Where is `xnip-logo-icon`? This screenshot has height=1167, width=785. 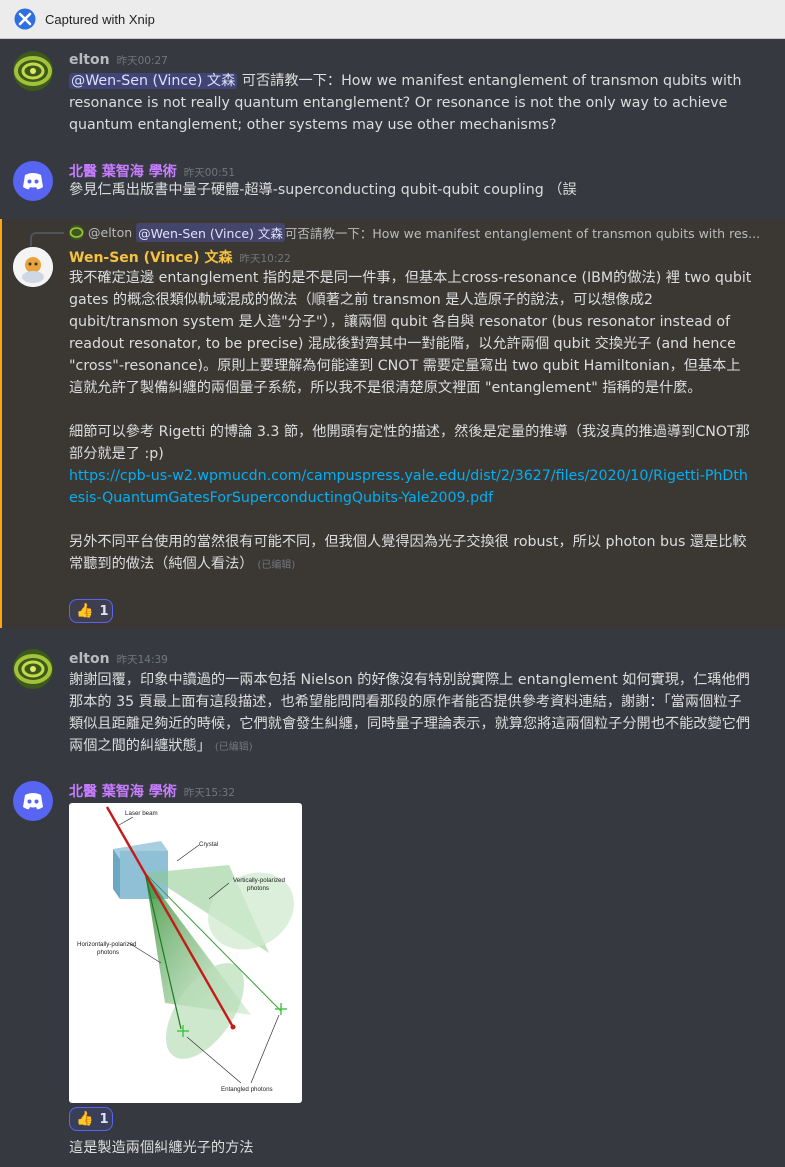
xnip-logo-icon is located at coordinates (25, 19).